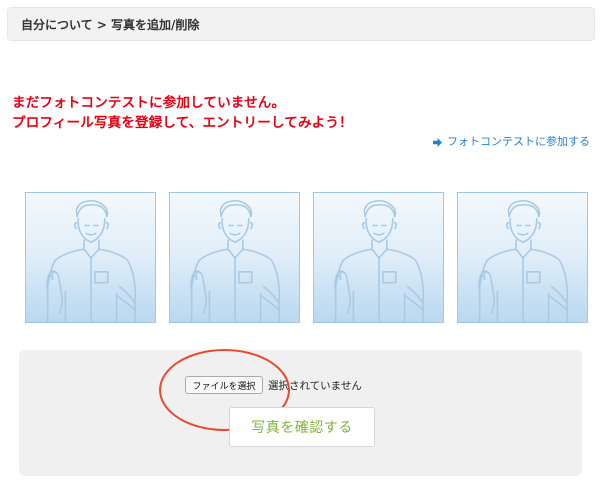  Describe the element at coordinates (149, 103) in the screenshot. I see `warning-line-1: まだフォトコンテストに参加していません。` at that location.